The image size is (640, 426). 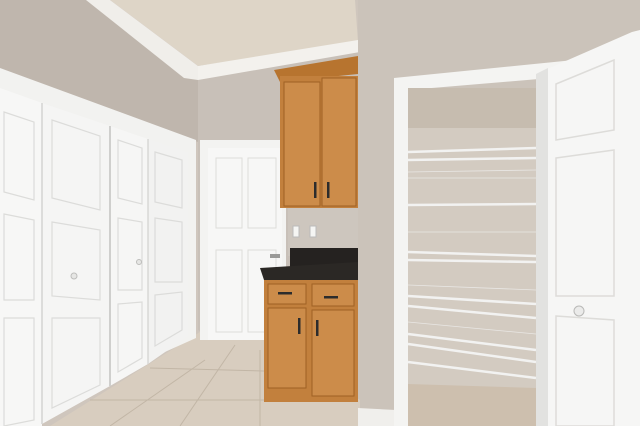 I want to click on baseboard, so click(x=377, y=417).